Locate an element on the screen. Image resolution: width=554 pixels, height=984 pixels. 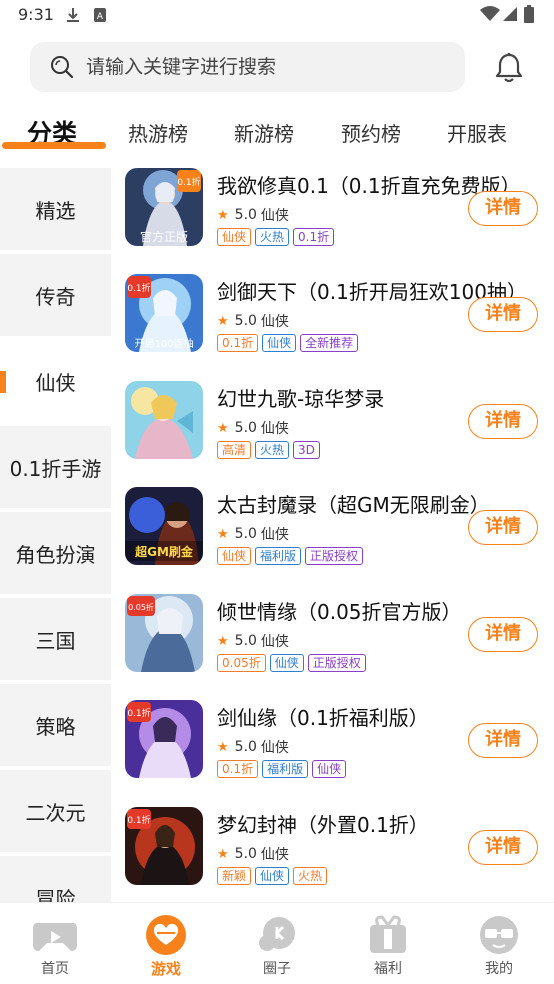
sidebar-item-label: 仙侠 is located at coordinates (55, 382).